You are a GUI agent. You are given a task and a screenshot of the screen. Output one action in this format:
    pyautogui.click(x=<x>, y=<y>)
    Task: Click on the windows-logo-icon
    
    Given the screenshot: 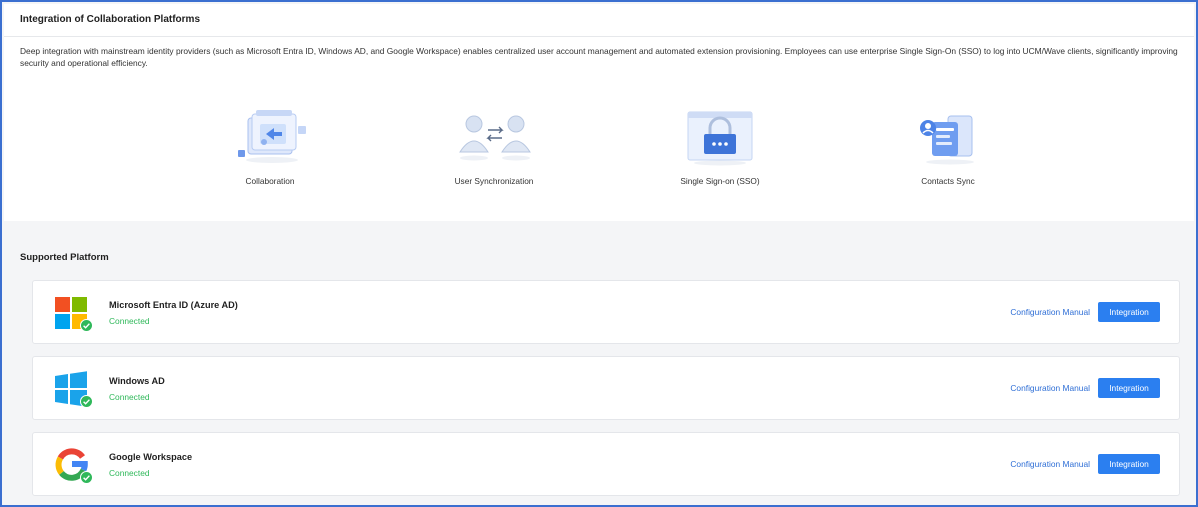 What is the action you would take?
    pyautogui.click(x=73, y=389)
    